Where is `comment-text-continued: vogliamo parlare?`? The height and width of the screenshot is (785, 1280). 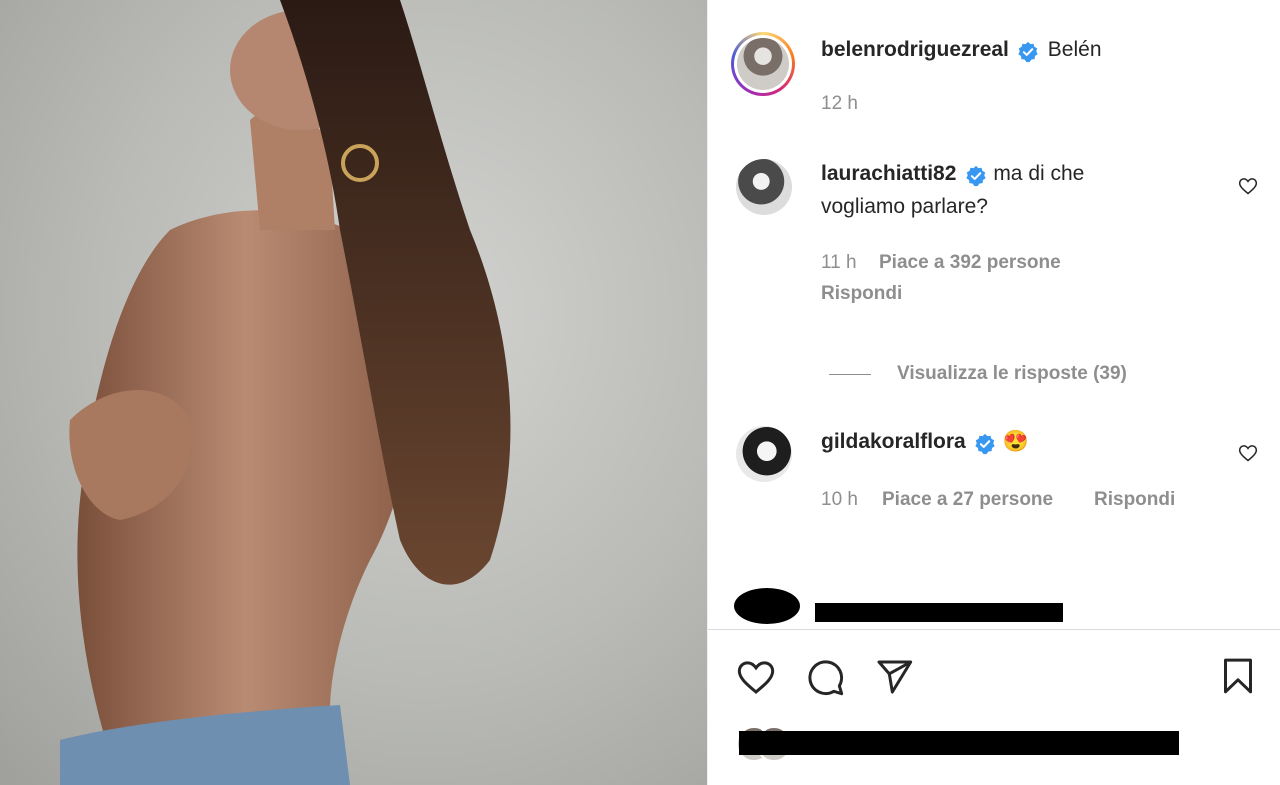 comment-text-continued: vogliamo parlare? is located at coordinates (904, 206).